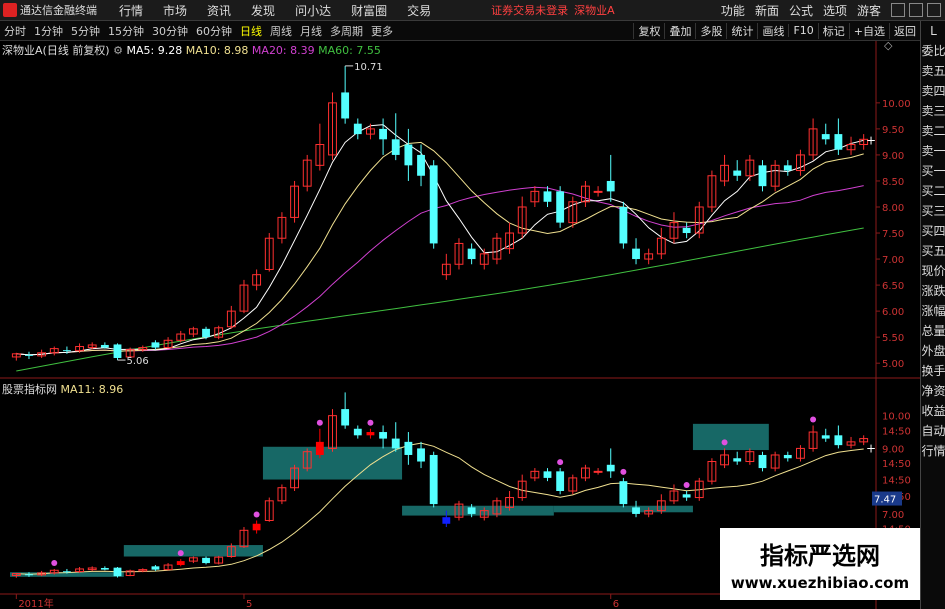 Image resolution: width=945 pixels, height=609 pixels. Describe the element at coordinates (478, 510) in the screenshot. I see `indicator-zone` at that location.